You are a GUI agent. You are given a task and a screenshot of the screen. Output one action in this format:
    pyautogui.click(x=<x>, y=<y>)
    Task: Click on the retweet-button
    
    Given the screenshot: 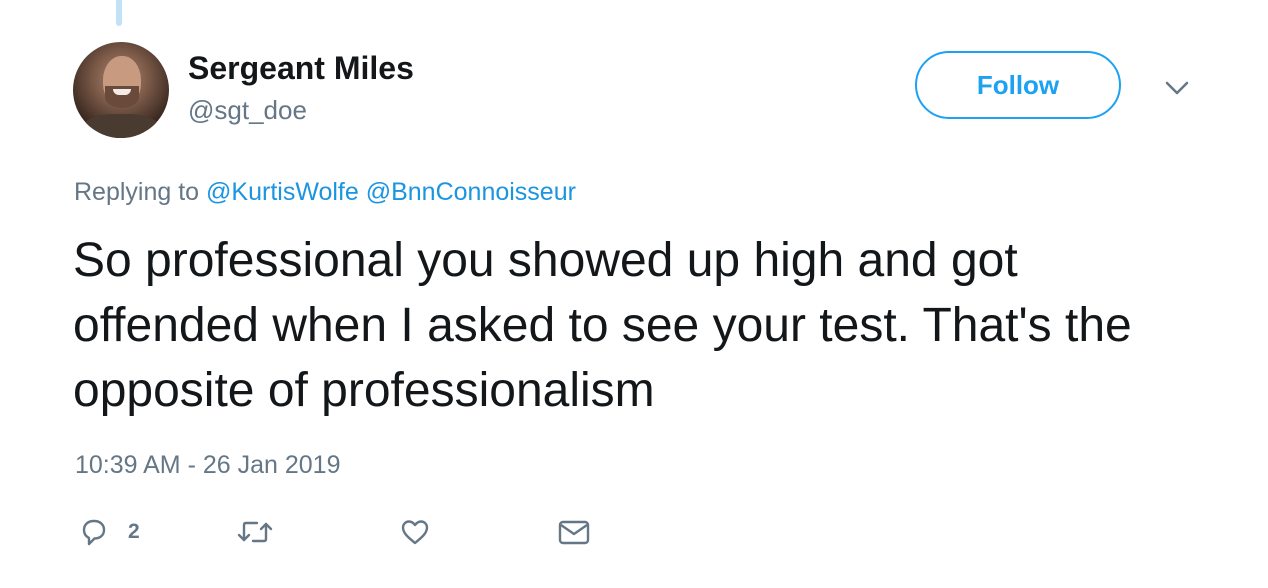 What is the action you would take?
    pyautogui.click(x=255, y=532)
    